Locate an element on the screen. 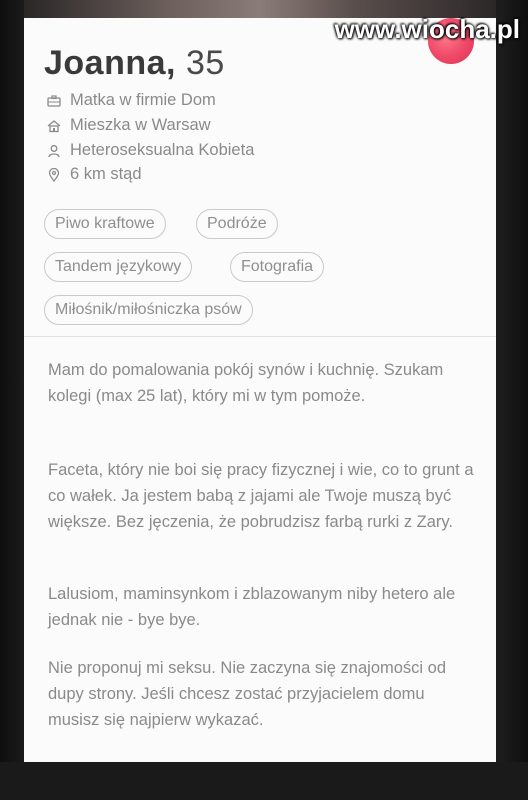  profile-name: Joanna, 35 is located at coordinates (134, 63).